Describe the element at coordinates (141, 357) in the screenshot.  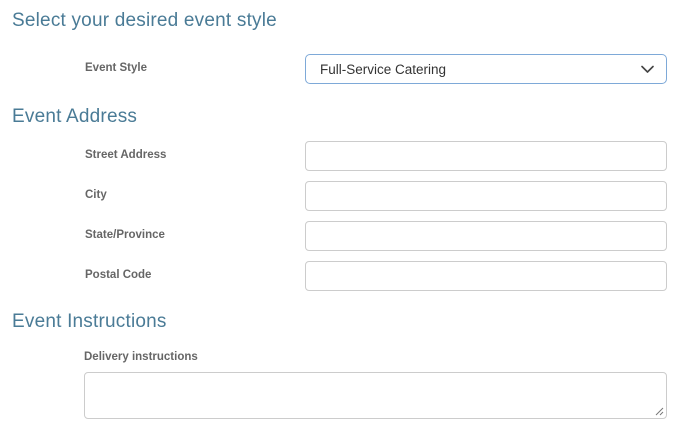
I see `delivery-instructions-label: Delivery instructions` at that location.